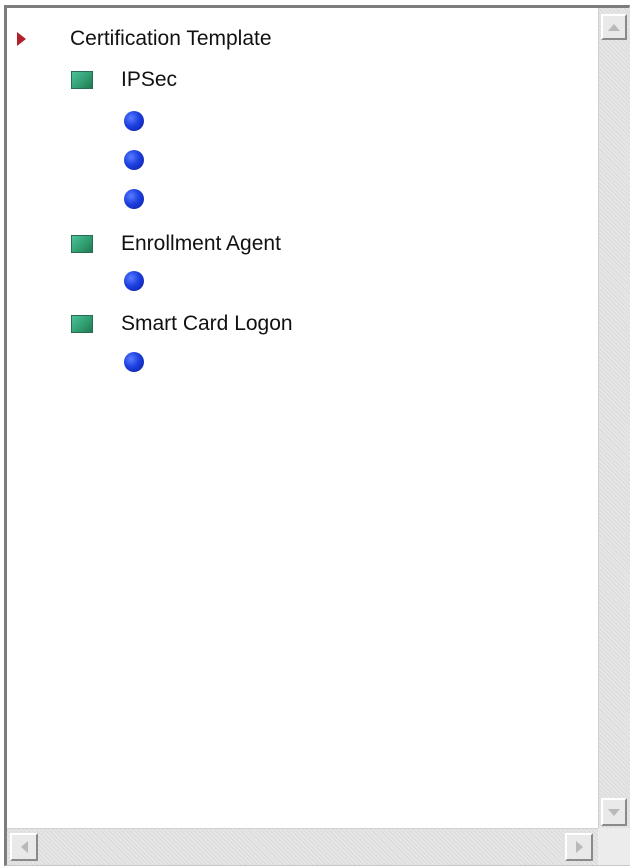  Describe the element at coordinates (201, 243) in the screenshot. I see `tree-node-label: Enrollment Agent` at that location.